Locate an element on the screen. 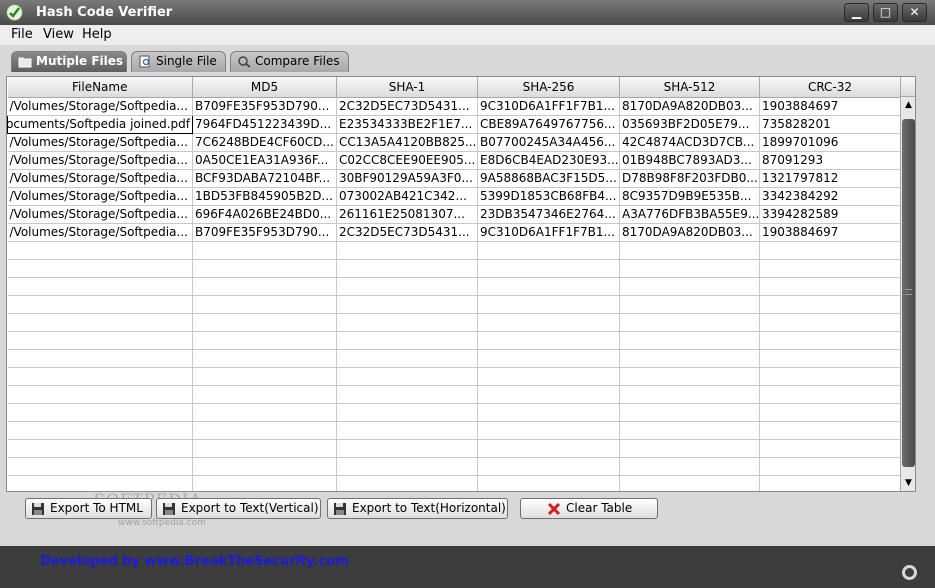 The image size is (935, 588). menu-view: View is located at coordinates (58, 34).